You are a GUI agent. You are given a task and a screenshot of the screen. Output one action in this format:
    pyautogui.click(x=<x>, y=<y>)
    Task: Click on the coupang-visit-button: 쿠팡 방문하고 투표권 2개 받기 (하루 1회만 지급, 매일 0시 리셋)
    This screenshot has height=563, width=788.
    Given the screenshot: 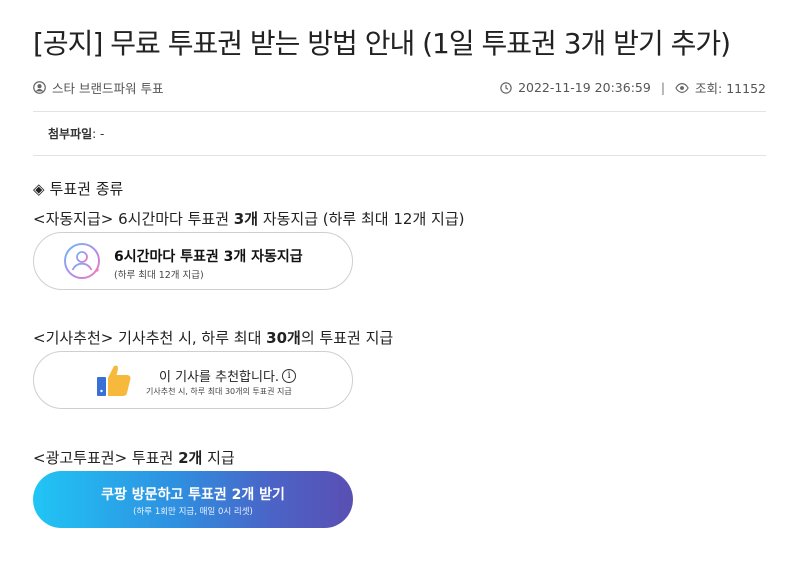 What is the action you would take?
    pyautogui.click(x=193, y=499)
    